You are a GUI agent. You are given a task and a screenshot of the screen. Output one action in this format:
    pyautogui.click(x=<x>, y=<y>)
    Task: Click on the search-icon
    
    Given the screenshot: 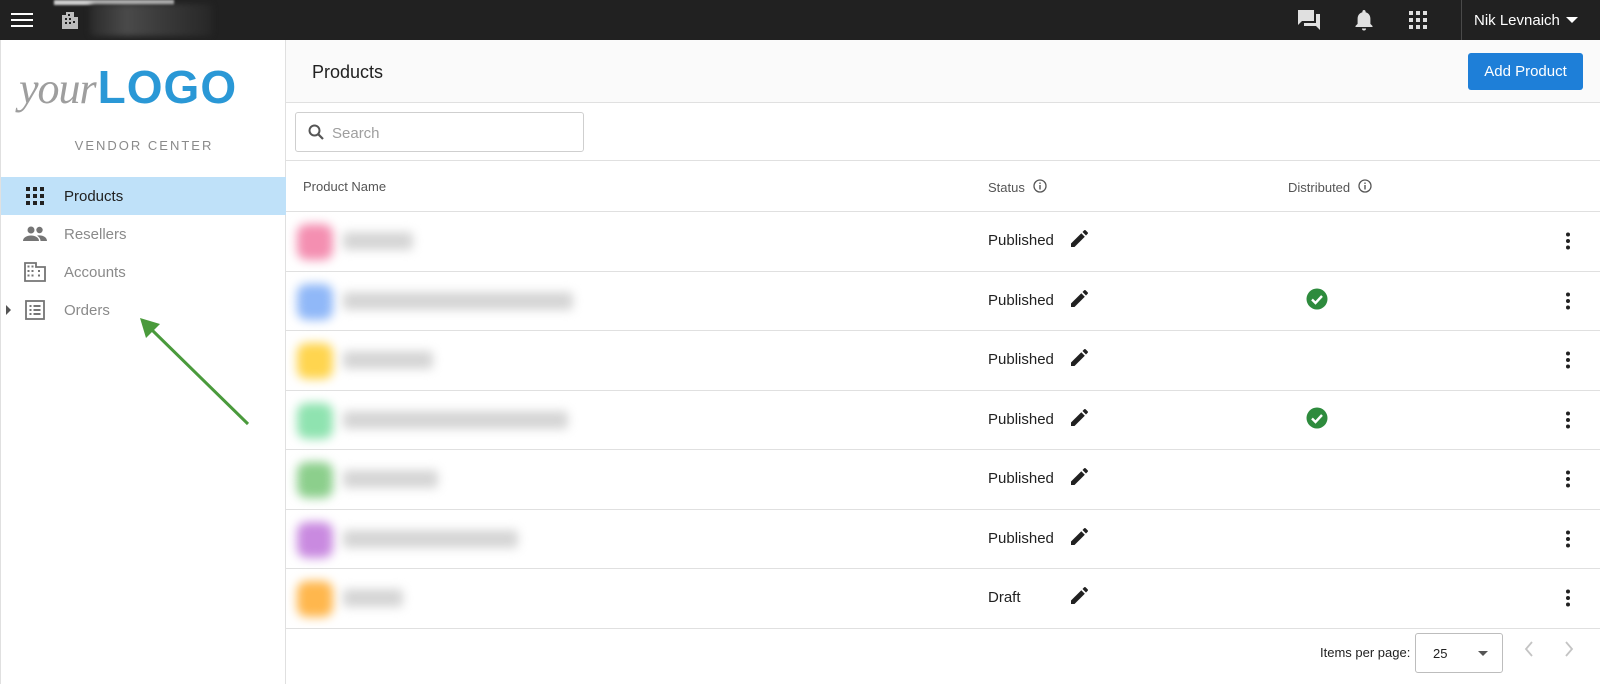 What is the action you would take?
    pyautogui.click(x=316, y=134)
    